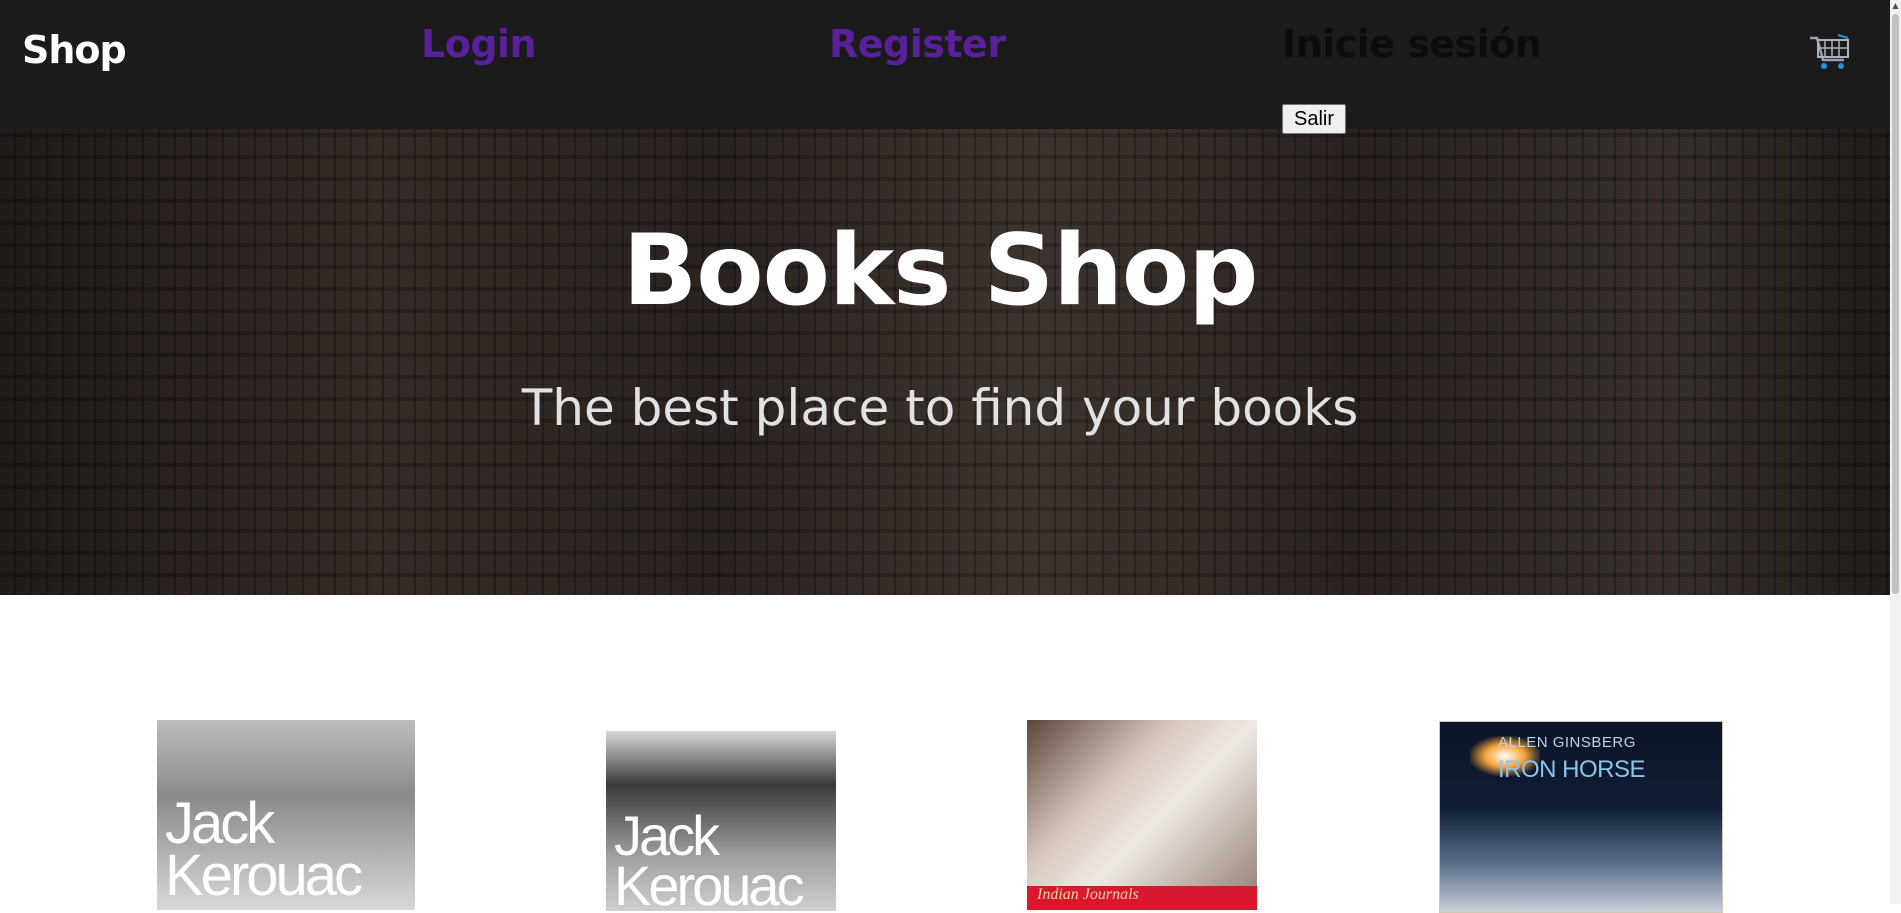  What do you see at coordinates (1830, 53) in the screenshot?
I see `shopping-cart-icon` at bounding box center [1830, 53].